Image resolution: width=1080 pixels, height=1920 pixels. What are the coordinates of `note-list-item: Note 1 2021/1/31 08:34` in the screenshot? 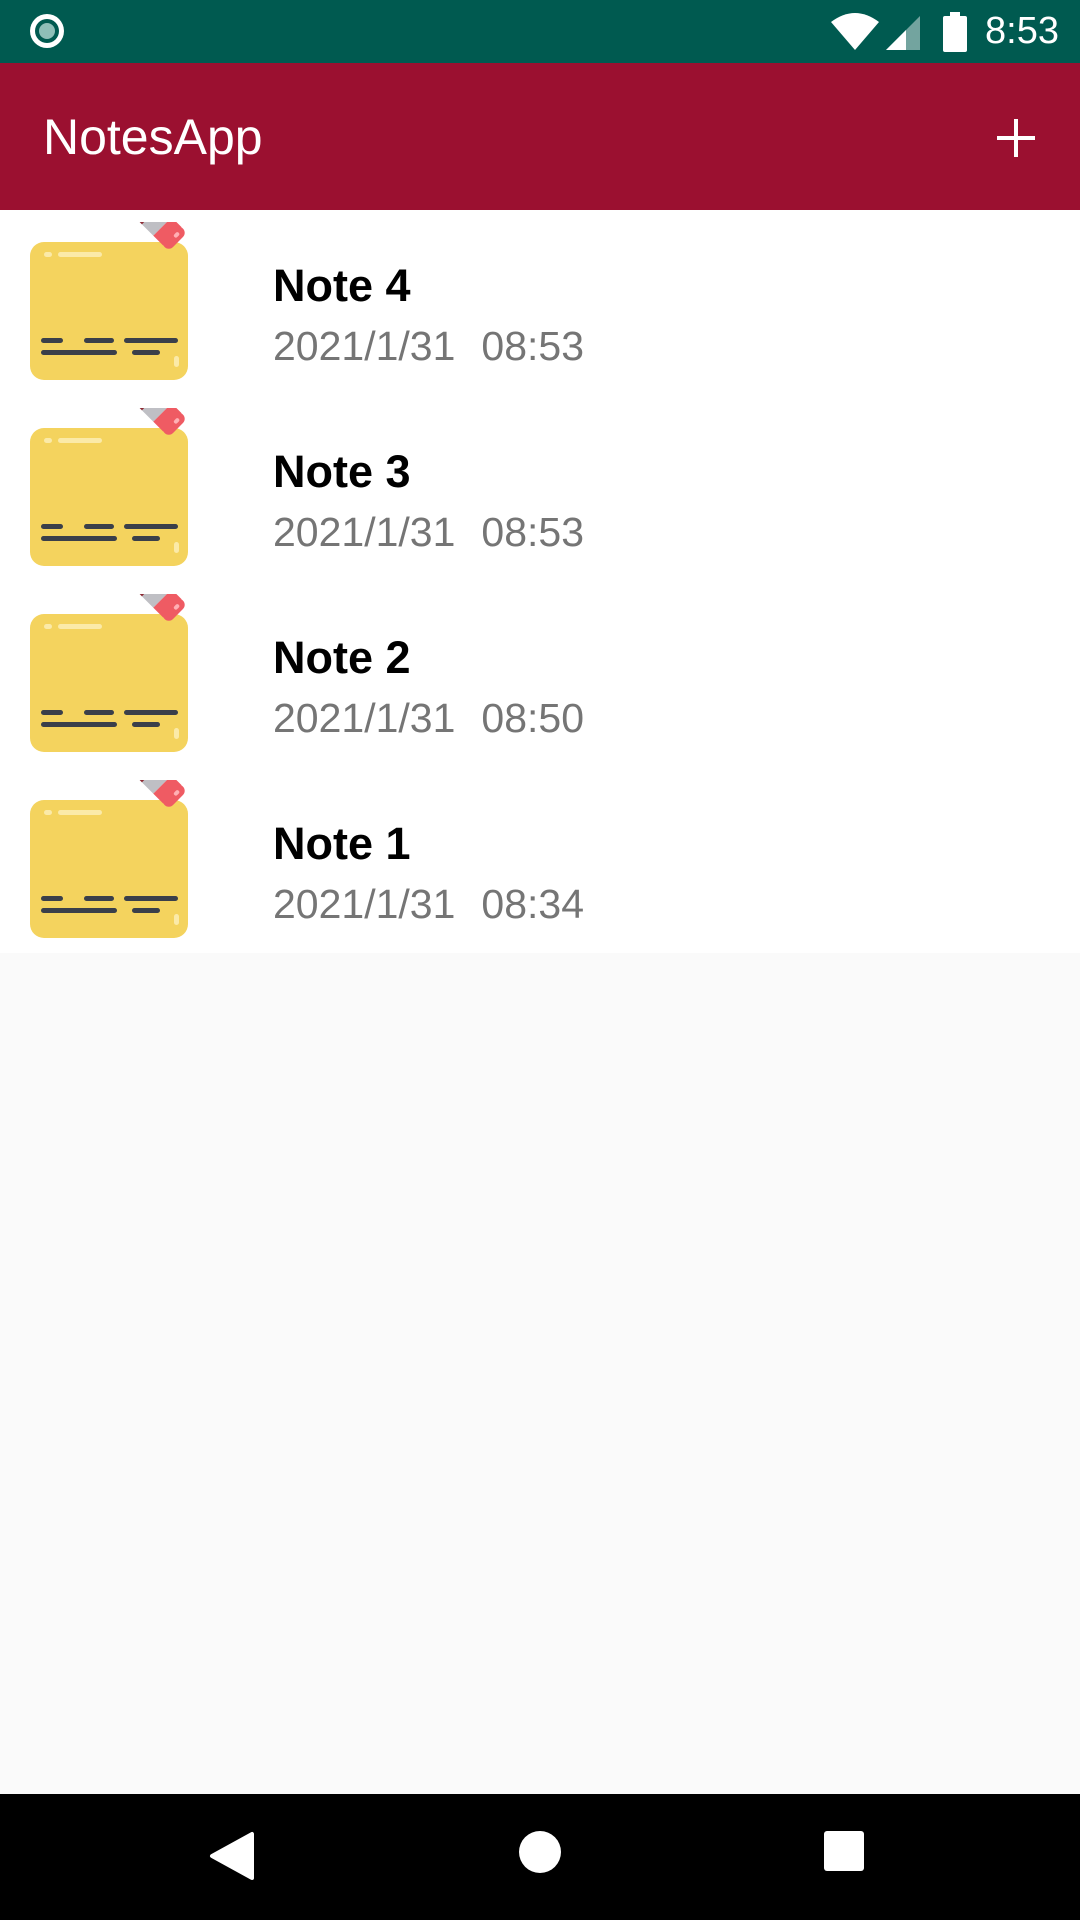 It's located at (540, 861).